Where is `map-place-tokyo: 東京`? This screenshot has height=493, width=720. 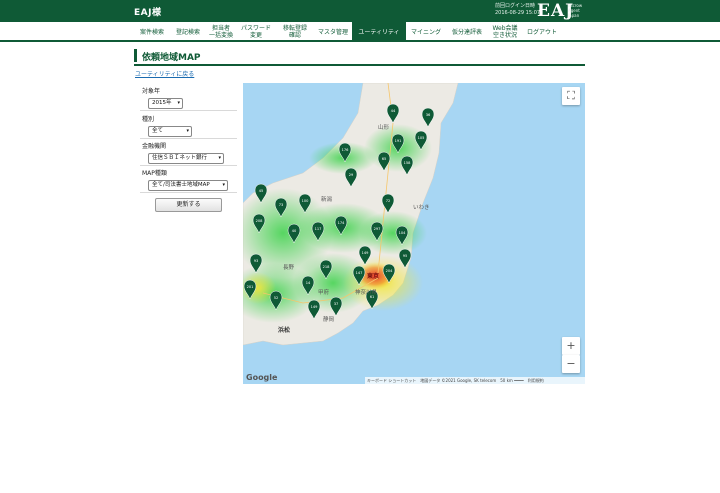 map-place-tokyo: 東京 is located at coordinates (373, 276).